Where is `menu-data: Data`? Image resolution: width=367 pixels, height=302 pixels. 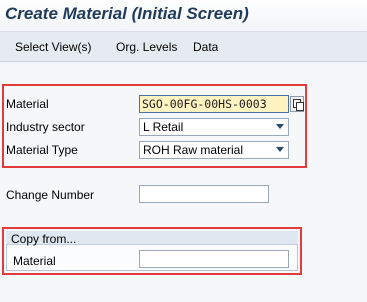
menu-data: Data is located at coordinates (205, 47).